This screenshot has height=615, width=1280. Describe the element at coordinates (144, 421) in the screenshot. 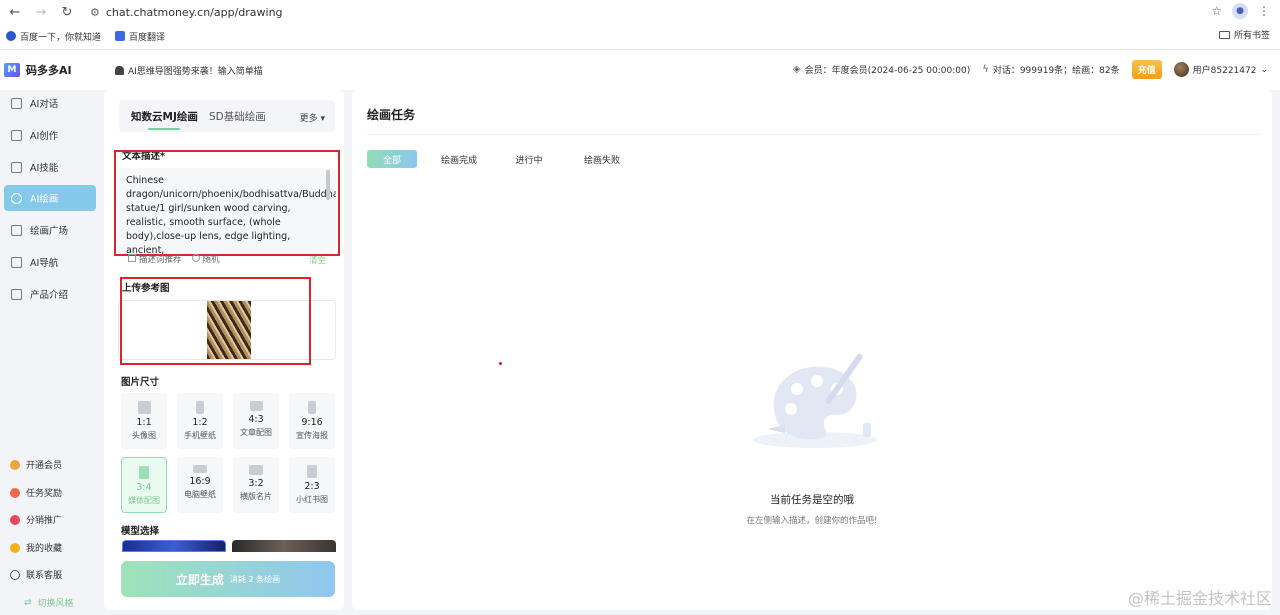

I see `size-option-1-1: 1:1 头像图` at that location.